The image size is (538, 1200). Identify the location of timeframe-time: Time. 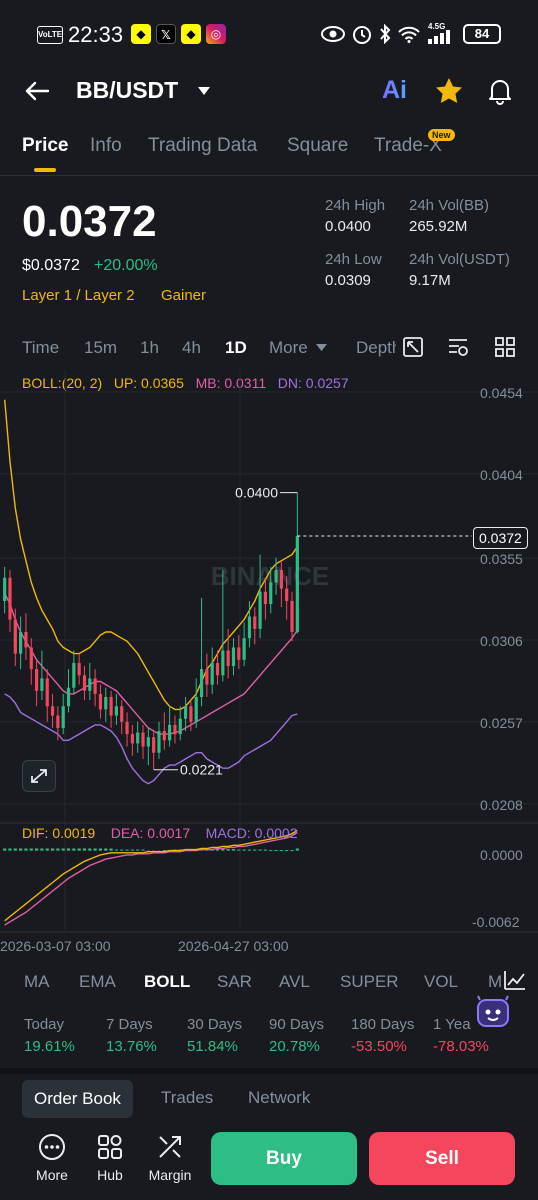
(40, 348).